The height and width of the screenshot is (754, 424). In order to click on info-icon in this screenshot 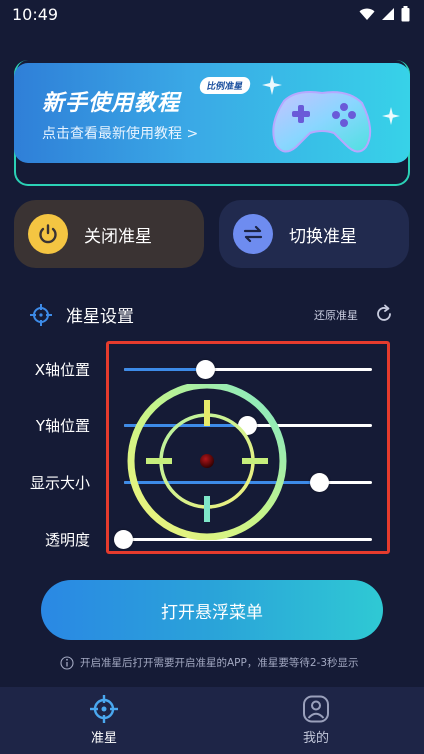, I will do `click(67, 662)`.